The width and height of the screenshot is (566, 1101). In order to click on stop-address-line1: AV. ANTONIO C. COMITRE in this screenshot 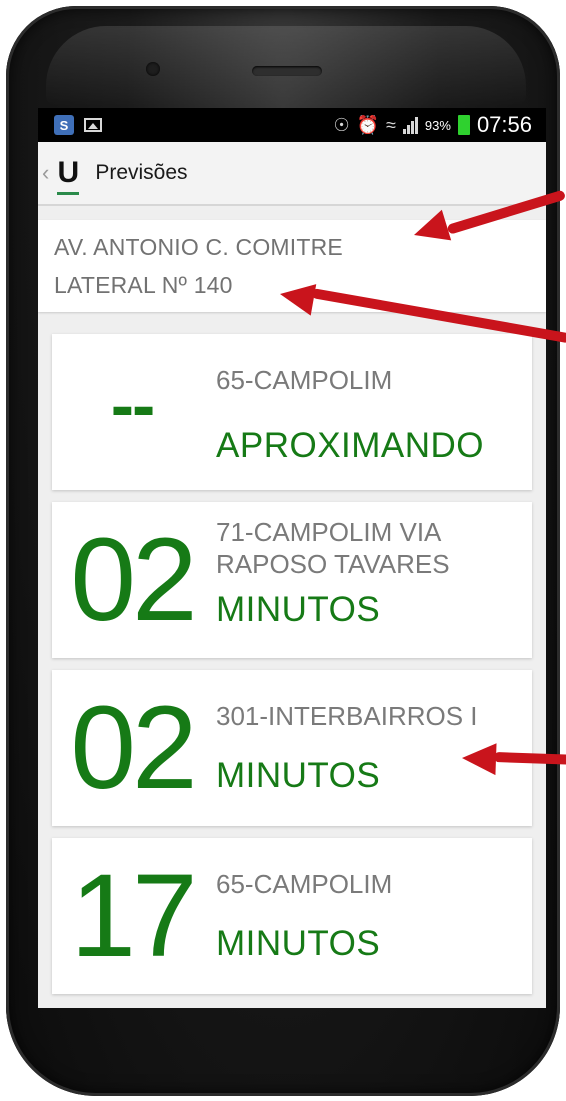, I will do `click(198, 247)`.